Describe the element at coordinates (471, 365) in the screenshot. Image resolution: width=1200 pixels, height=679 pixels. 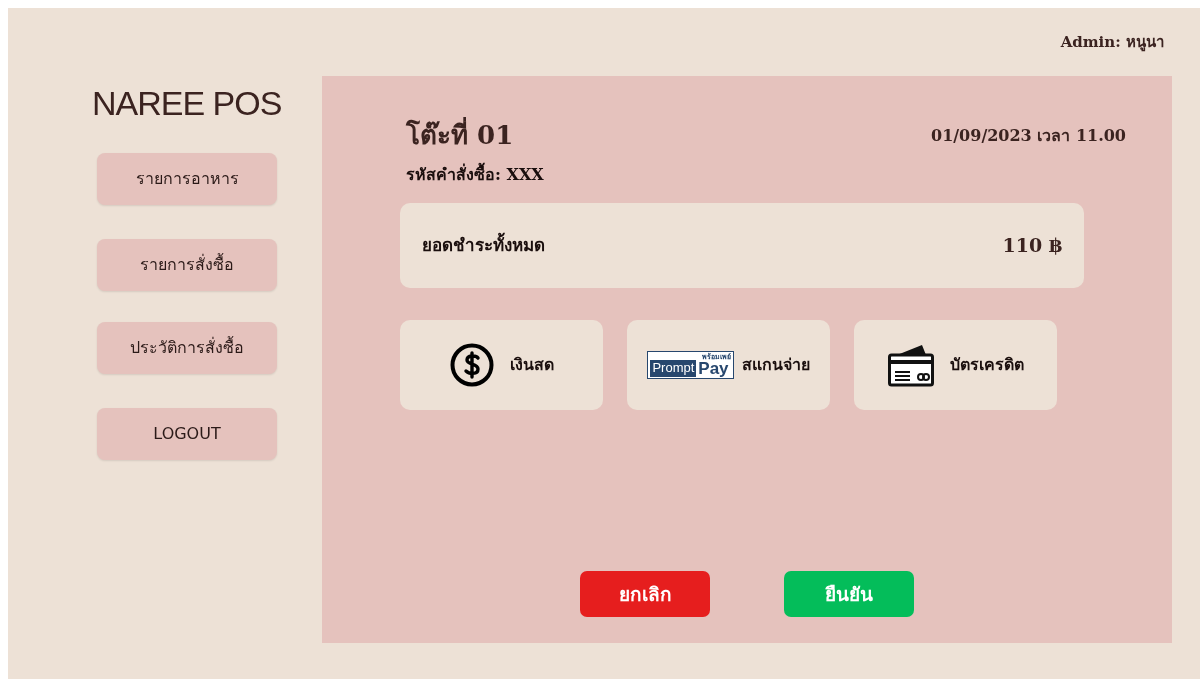
I see `dollar-icon` at that location.